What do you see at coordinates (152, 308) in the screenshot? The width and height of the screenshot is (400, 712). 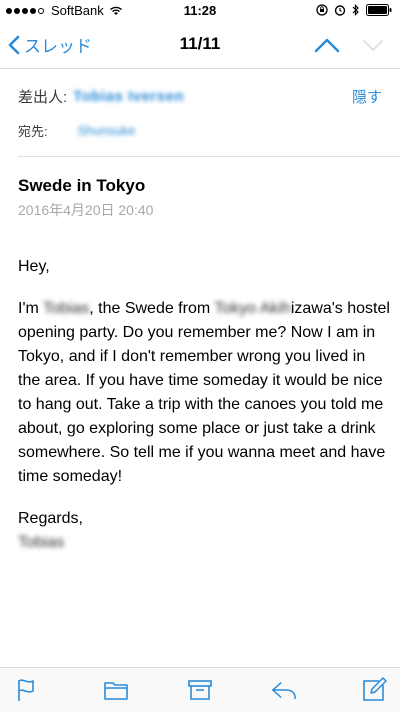 I see `body-text: , the Swede from` at bounding box center [152, 308].